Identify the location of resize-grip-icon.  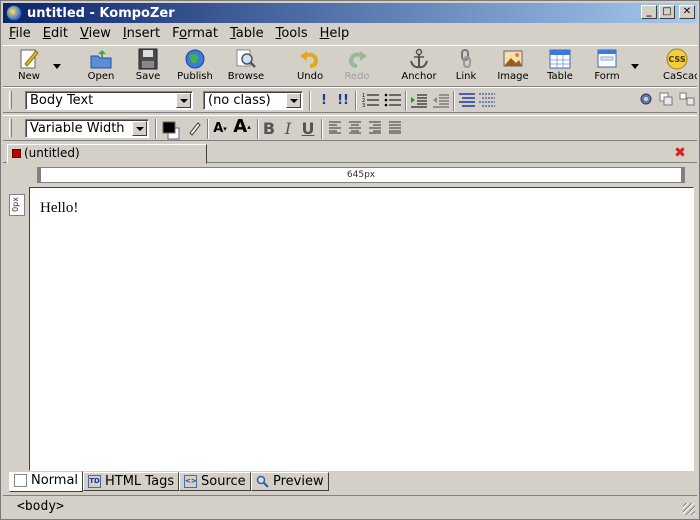
(689, 509).